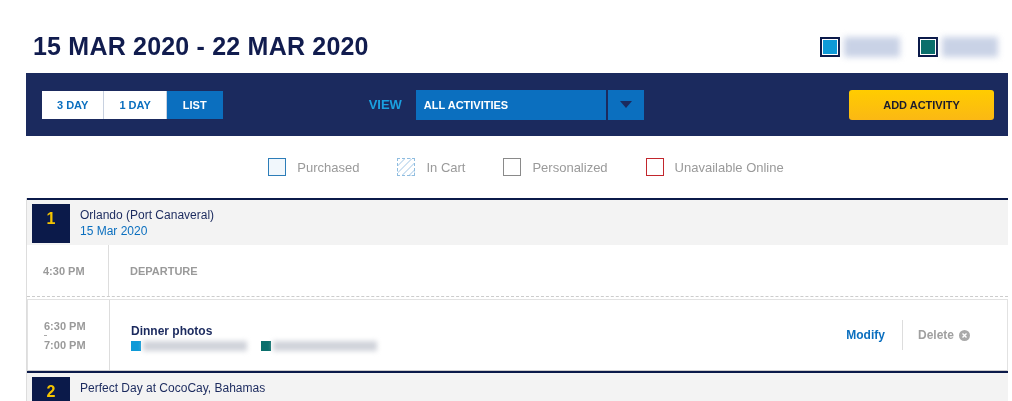  Describe the element at coordinates (164, 270) in the screenshot. I see `event-label: DEPARTURE` at that location.